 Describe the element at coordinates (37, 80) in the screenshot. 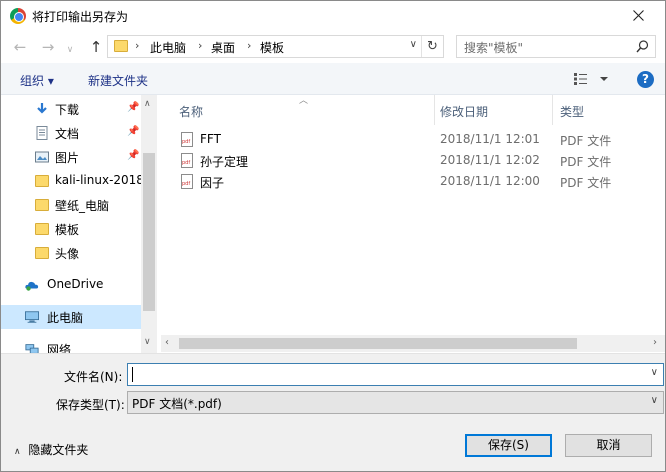

I see `organize-button: 组织 ▾` at that location.